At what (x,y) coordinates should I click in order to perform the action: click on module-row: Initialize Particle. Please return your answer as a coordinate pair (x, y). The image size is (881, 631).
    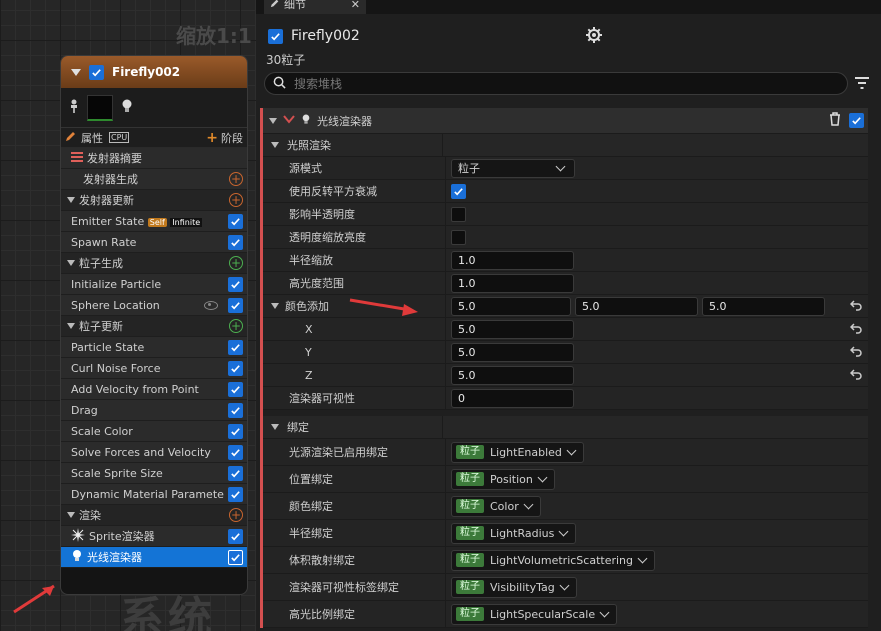
    Looking at the image, I should click on (154, 284).